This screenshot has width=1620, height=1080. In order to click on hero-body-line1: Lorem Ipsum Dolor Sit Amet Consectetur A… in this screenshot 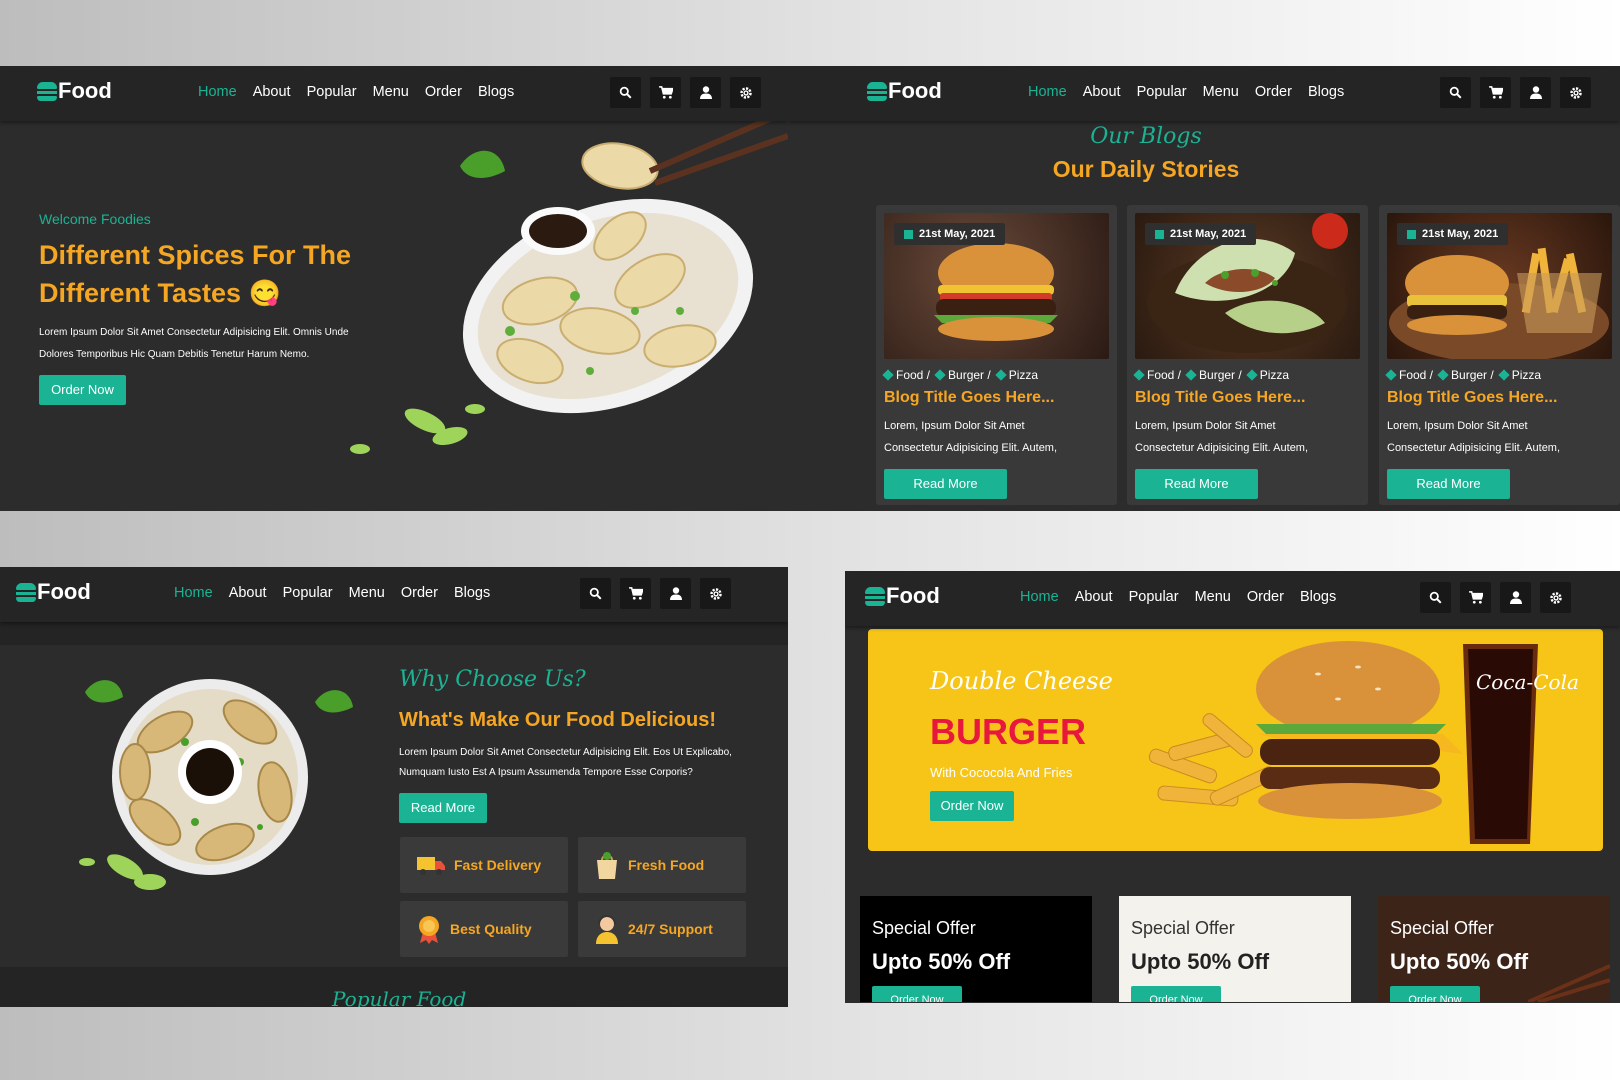, I will do `click(194, 332)`.